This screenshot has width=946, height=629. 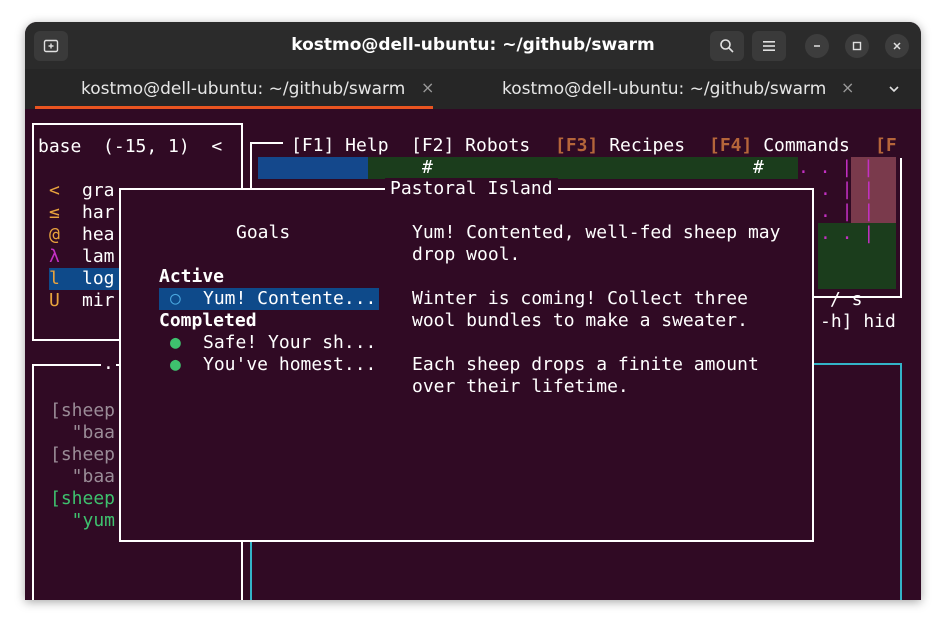 What do you see at coordinates (847, 233) in the screenshot?
I see `map-fence: . . |` at bounding box center [847, 233].